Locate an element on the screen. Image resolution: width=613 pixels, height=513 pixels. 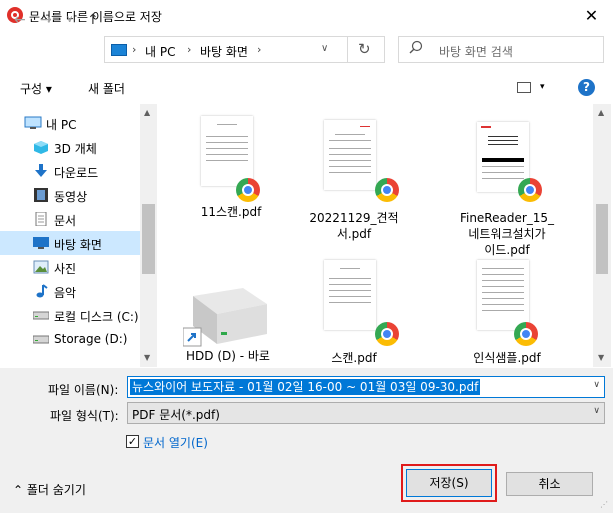
sidebar-item-documents: 문서 is located at coordinates (70, 219).